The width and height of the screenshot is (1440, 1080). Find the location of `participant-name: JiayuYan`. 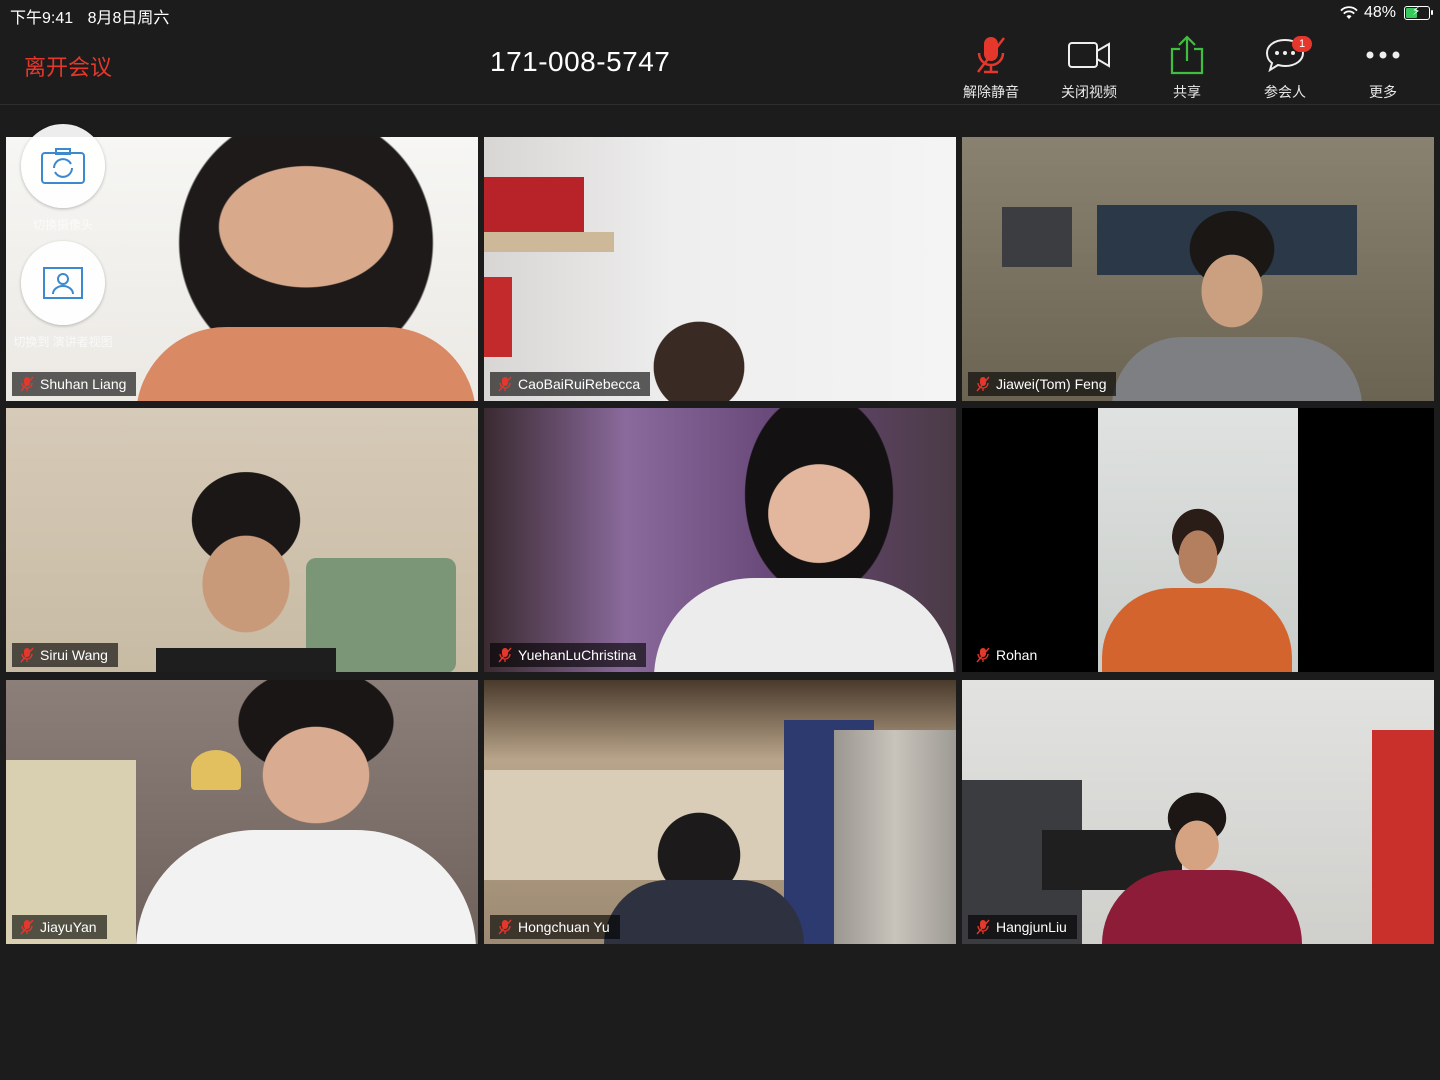

participant-name: JiayuYan is located at coordinates (68, 927).